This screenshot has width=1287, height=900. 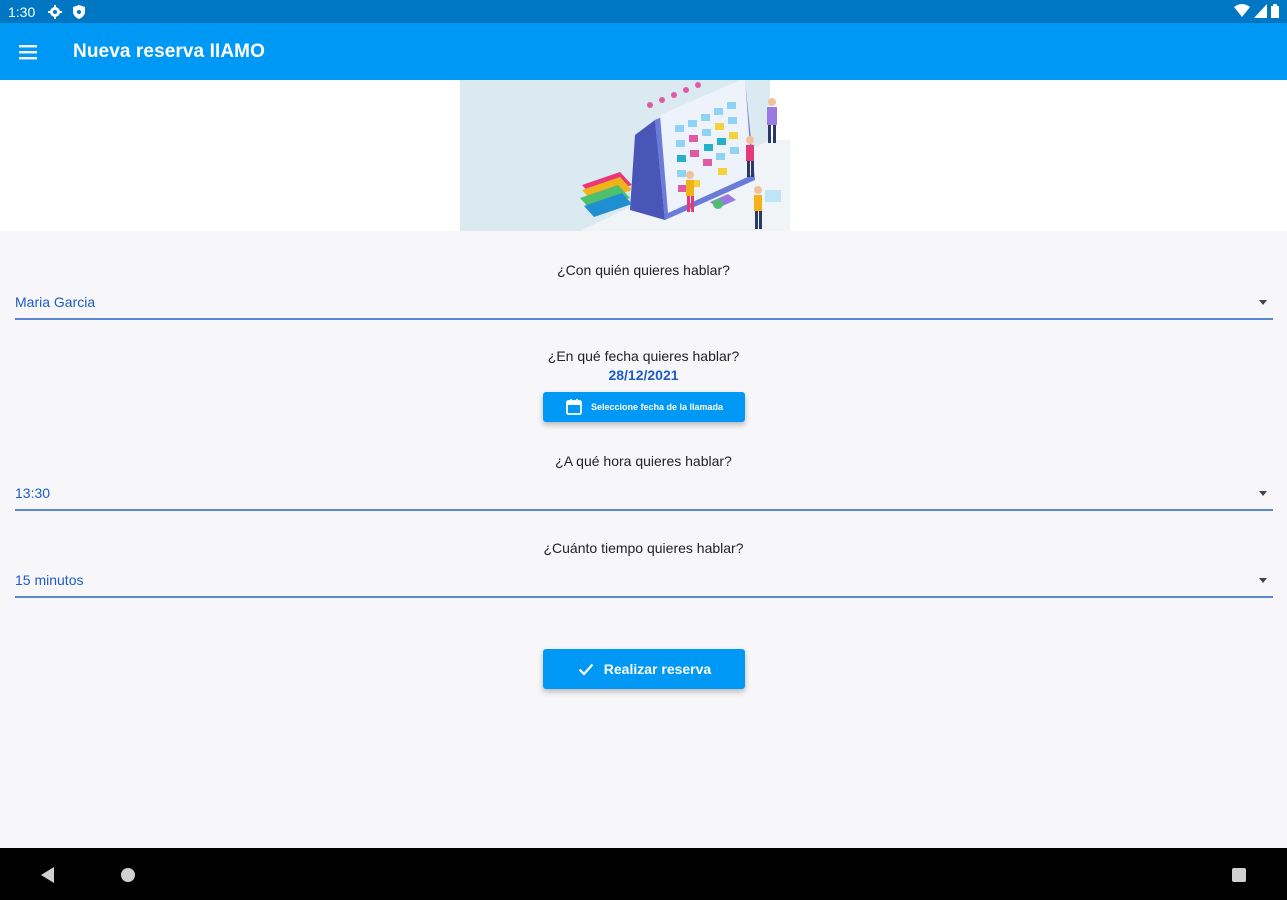 What do you see at coordinates (644, 494) in the screenshot?
I see `time-dropdown: 13:30` at bounding box center [644, 494].